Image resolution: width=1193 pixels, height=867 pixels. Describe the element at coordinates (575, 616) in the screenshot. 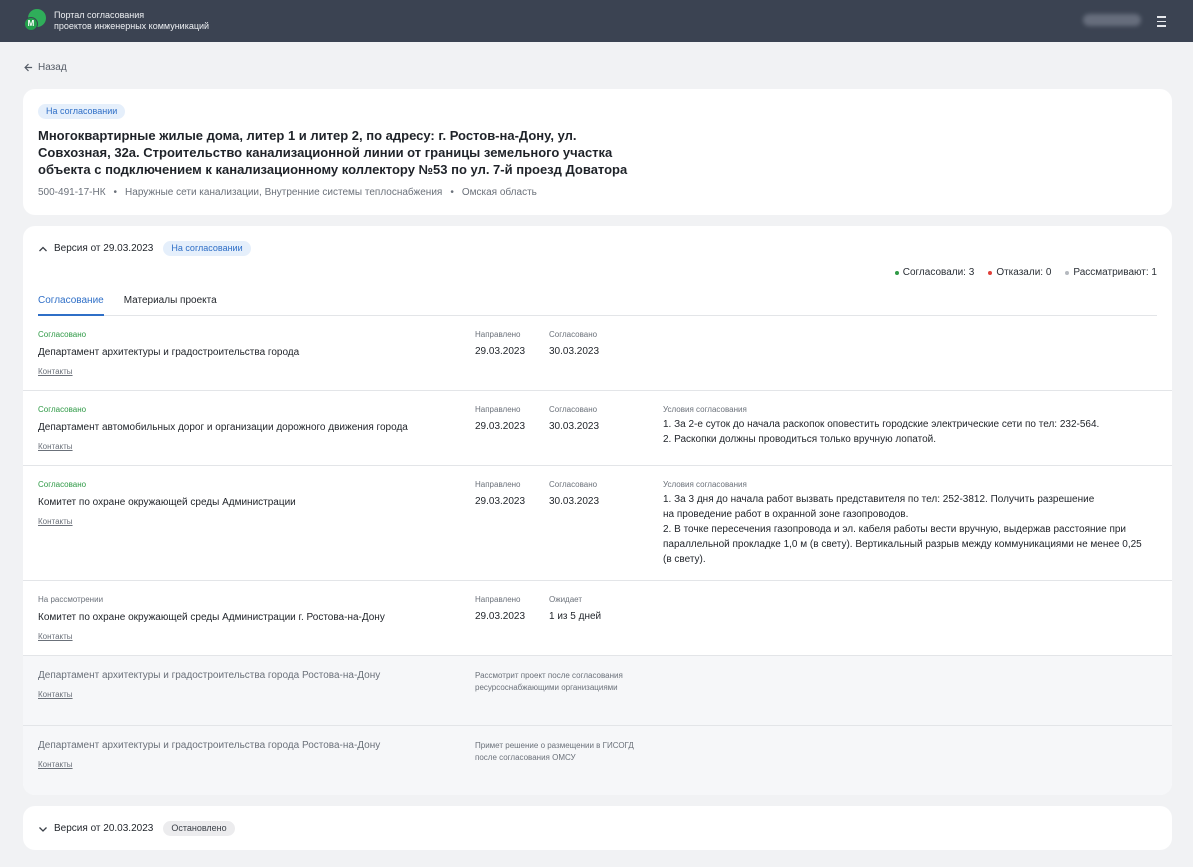

I see `waiting-days: 1 из 5 дней` at that location.